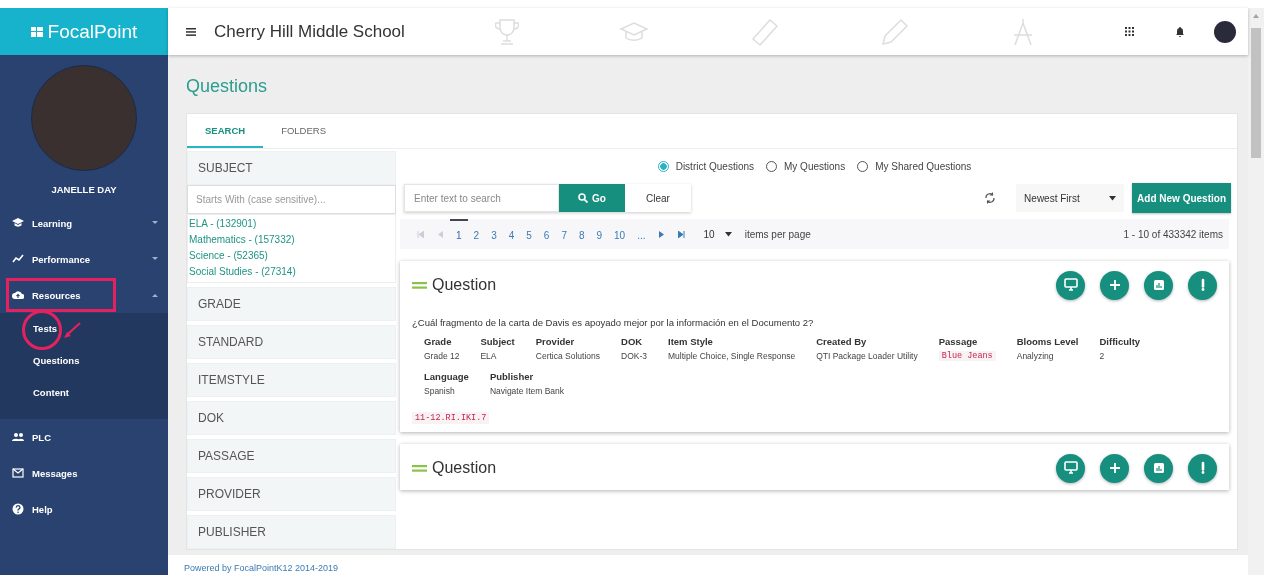 Image resolution: width=1264 pixels, height=575 pixels. I want to click on ruler-icon, so click(764, 31).